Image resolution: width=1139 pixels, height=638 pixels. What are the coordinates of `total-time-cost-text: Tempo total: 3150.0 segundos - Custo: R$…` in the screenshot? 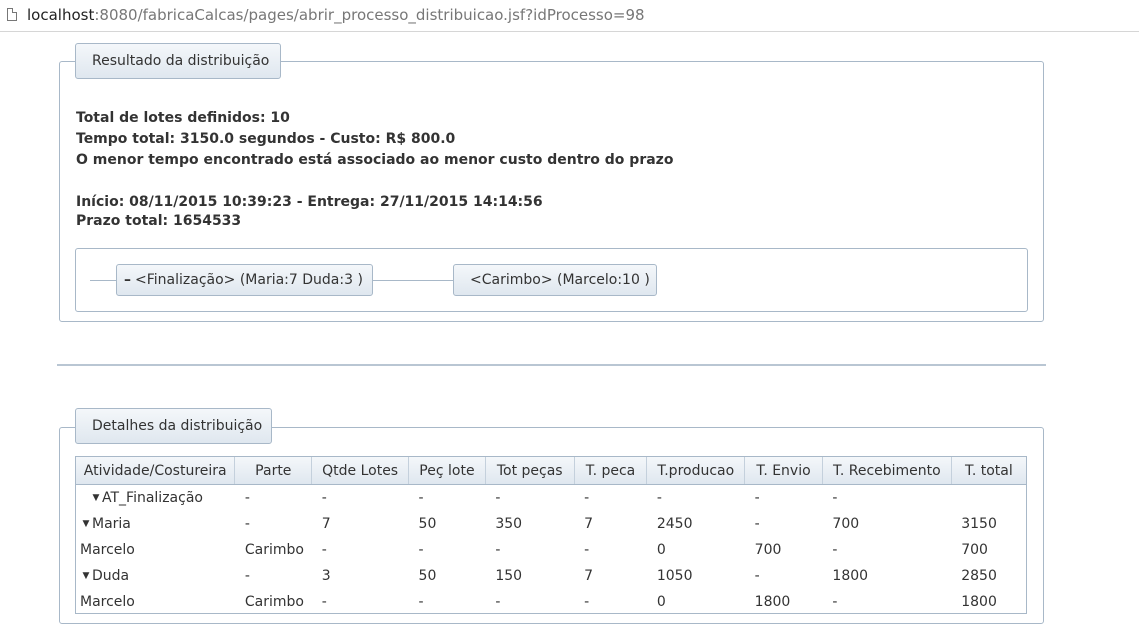 It's located at (266, 139).